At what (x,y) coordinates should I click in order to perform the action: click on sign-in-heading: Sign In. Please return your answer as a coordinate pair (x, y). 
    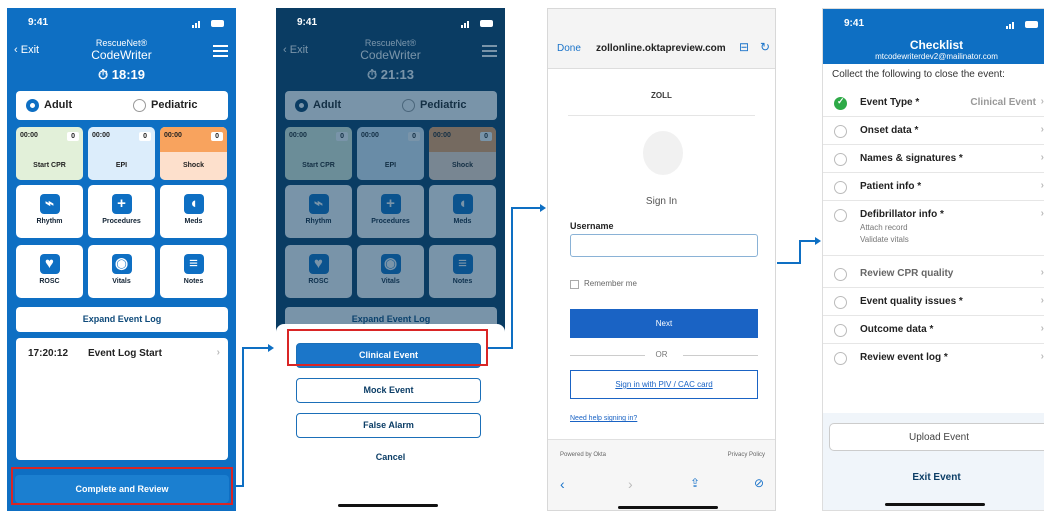
    Looking at the image, I should click on (661, 201).